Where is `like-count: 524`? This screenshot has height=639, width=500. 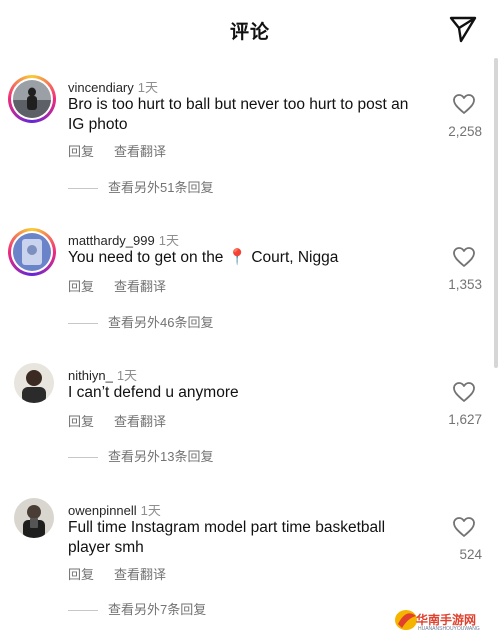
like-count: 524 is located at coordinates (470, 554).